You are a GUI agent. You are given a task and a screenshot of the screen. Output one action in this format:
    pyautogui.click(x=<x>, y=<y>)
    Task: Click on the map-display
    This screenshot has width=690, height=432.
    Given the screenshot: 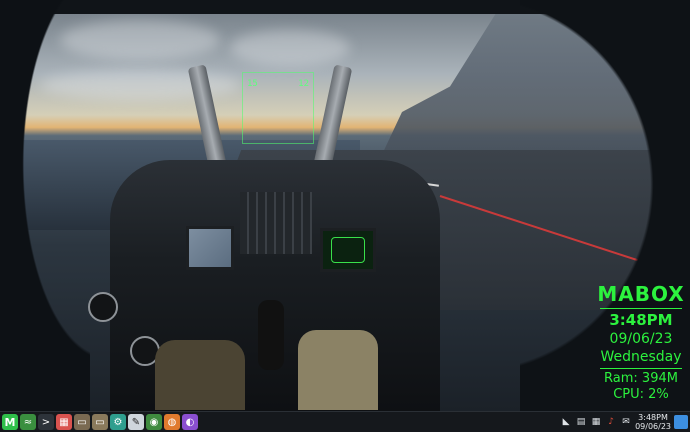 What is the action you would take?
    pyautogui.click(x=210, y=248)
    